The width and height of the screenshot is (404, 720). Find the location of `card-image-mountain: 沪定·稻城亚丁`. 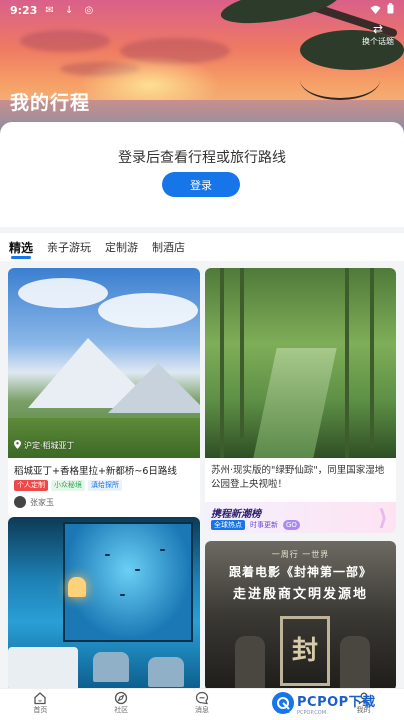

card-image-mountain: 沪定·稻城亚丁 is located at coordinates (104, 363).